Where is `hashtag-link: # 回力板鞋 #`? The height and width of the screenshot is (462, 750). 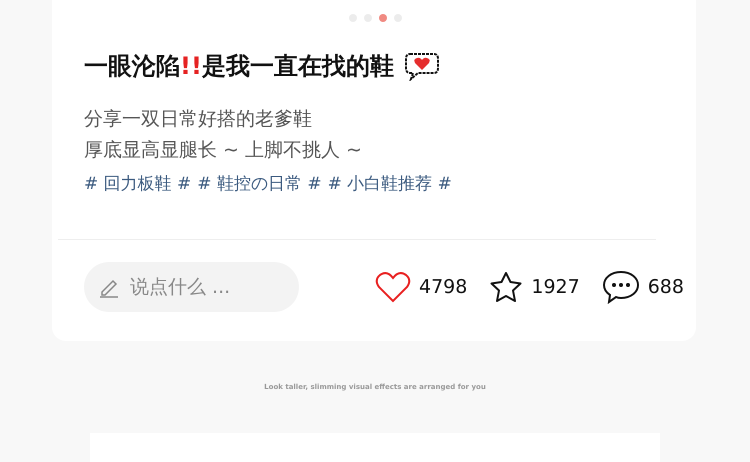 hashtag-link: # 回力板鞋 # is located at coordinates (138, 183).